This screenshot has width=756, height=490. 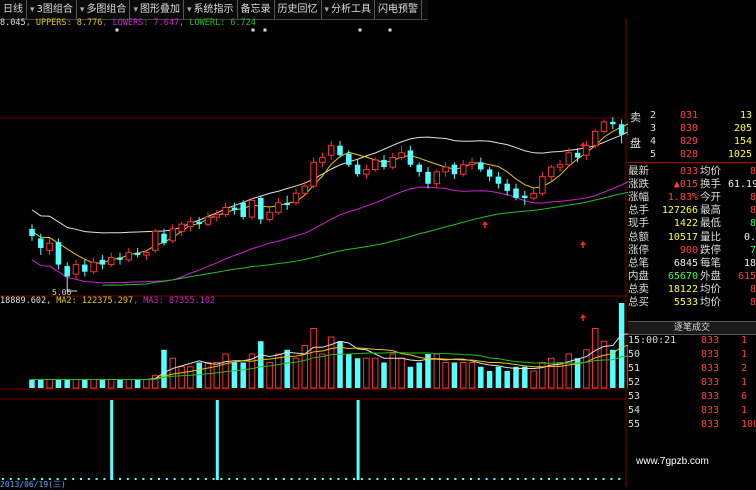 What do you see at coordinates (157, 9) in the screenshot?
I see `toolbar-button-3: 图形叠加` at bounding box center [157, 9].